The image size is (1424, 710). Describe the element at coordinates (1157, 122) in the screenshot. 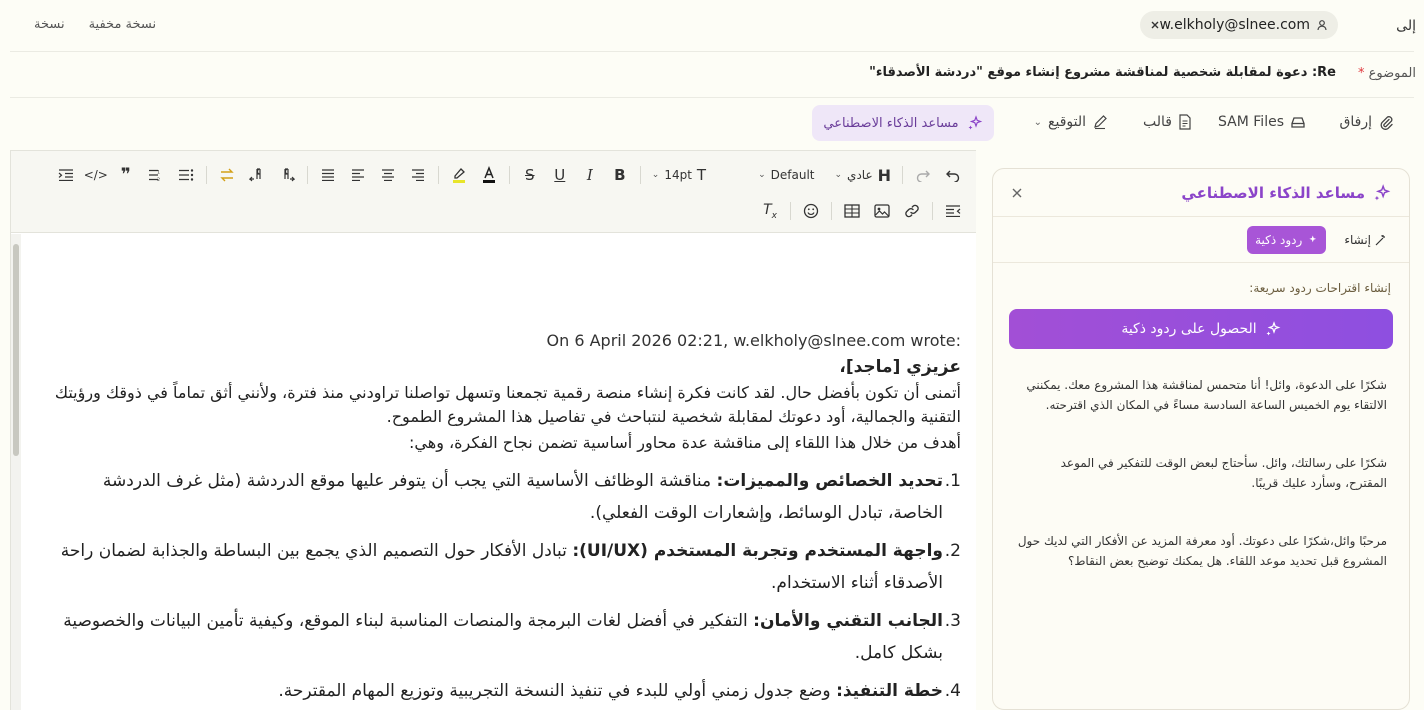

I see `template-label: قالب` at that location.